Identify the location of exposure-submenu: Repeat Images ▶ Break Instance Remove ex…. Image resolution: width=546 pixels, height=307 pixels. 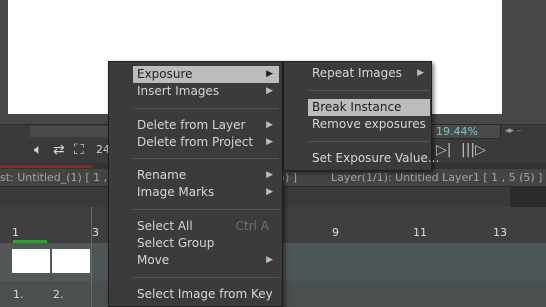
(361, 116).